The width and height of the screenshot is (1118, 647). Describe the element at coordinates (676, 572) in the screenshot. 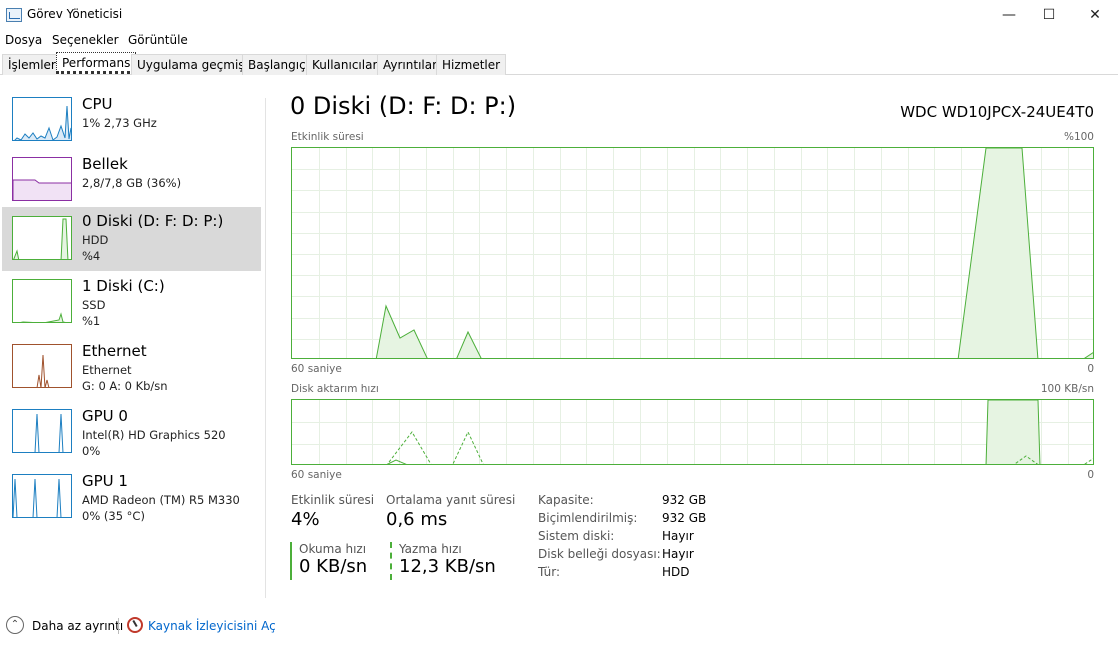

I see `prop-type-value: HDD` at that location.